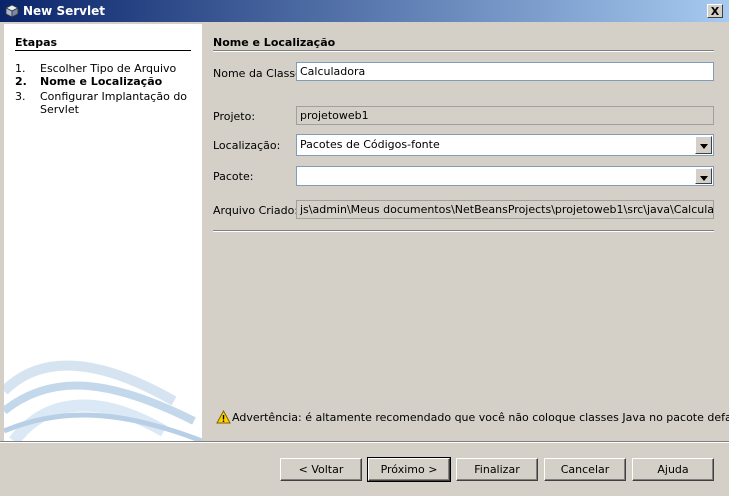 The image size is (729, 496). Describe the element at coordinates (409, 469) in the screenshot. I see `next-button: Próximo >` at that location.